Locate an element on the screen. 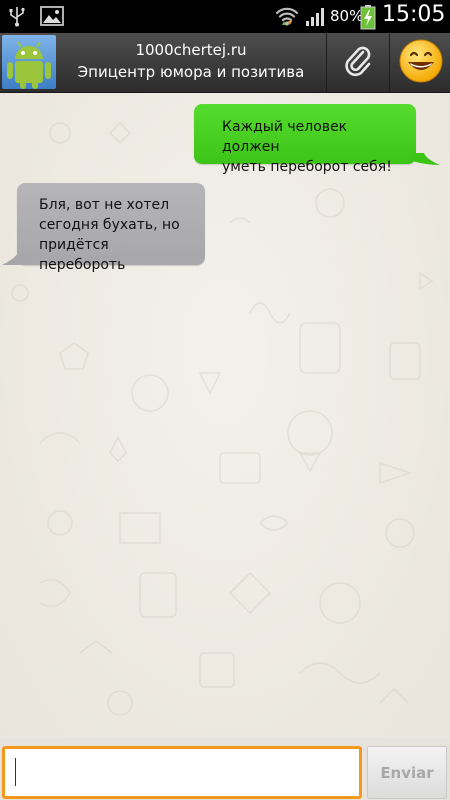 This screenshot has width=450, height=800. bubble-tail-outgoing is located at coordinates (426, 159).